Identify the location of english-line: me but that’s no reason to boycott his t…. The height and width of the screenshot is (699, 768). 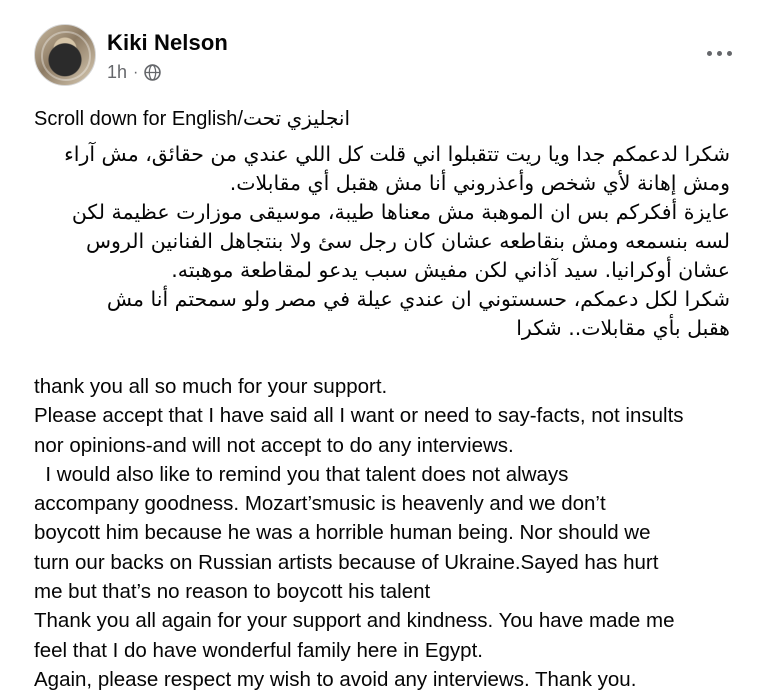
(232, 592).